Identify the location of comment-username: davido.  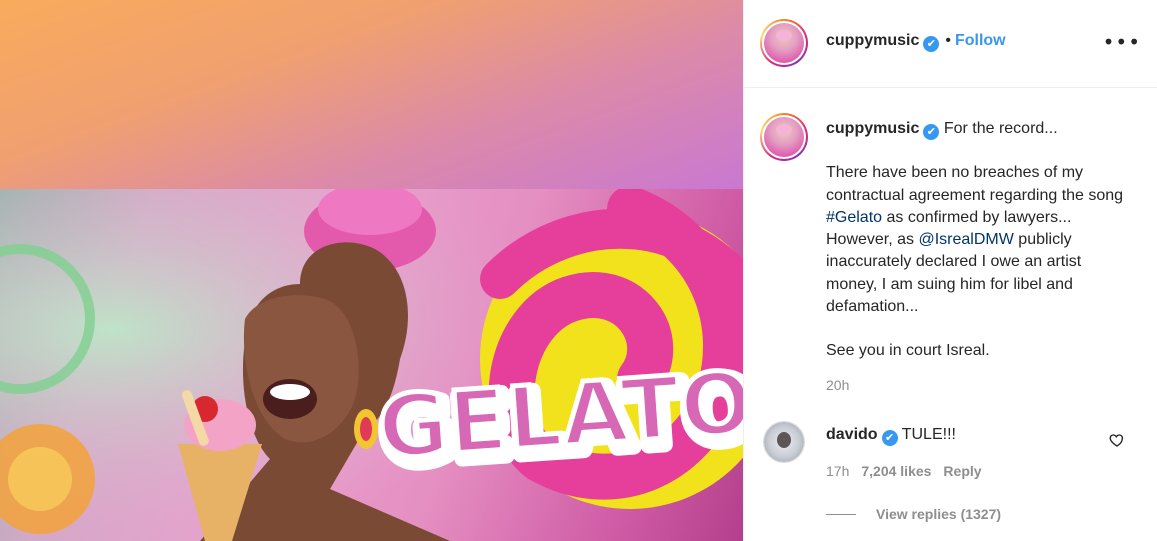
(852, 434).